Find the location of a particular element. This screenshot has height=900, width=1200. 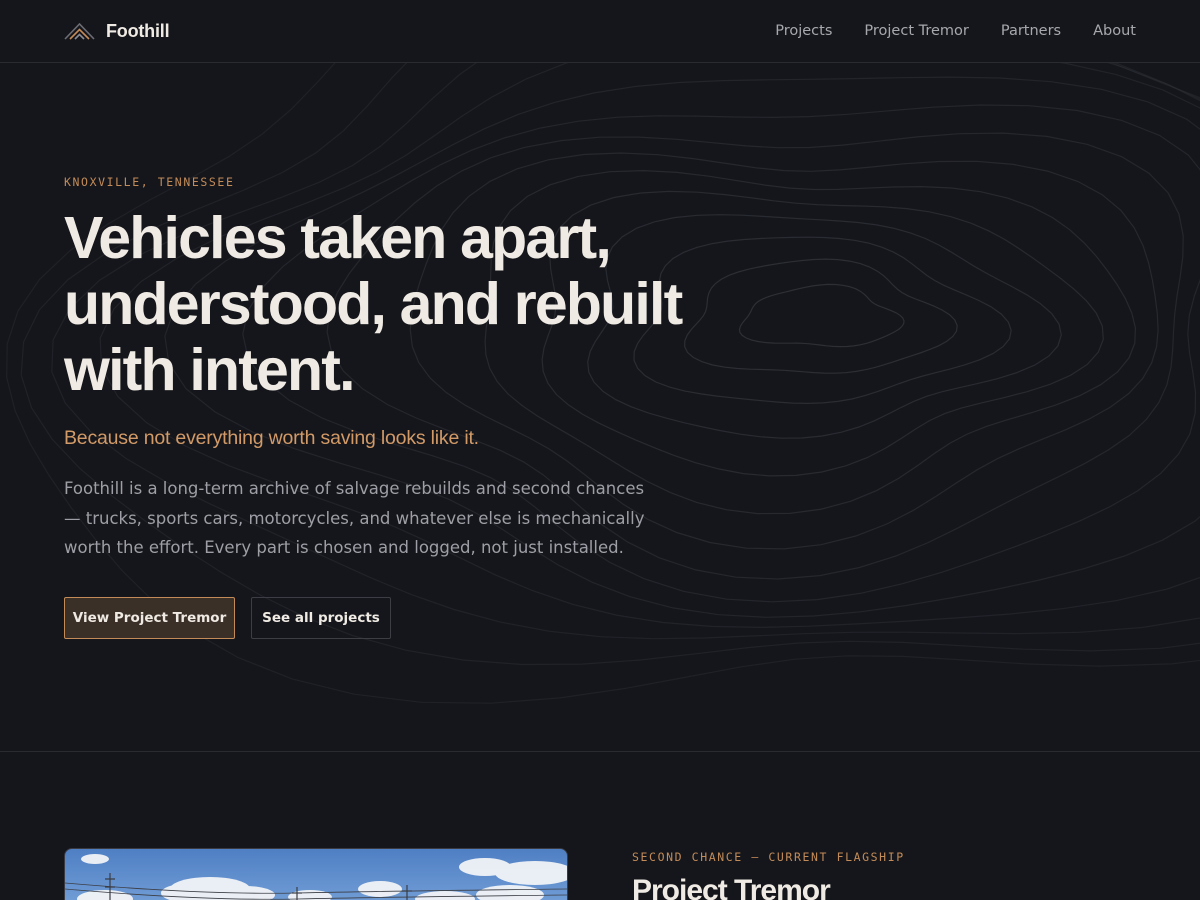

primary-nav: Projects Project Tremor Partners About is located at coordinates (955, 31).